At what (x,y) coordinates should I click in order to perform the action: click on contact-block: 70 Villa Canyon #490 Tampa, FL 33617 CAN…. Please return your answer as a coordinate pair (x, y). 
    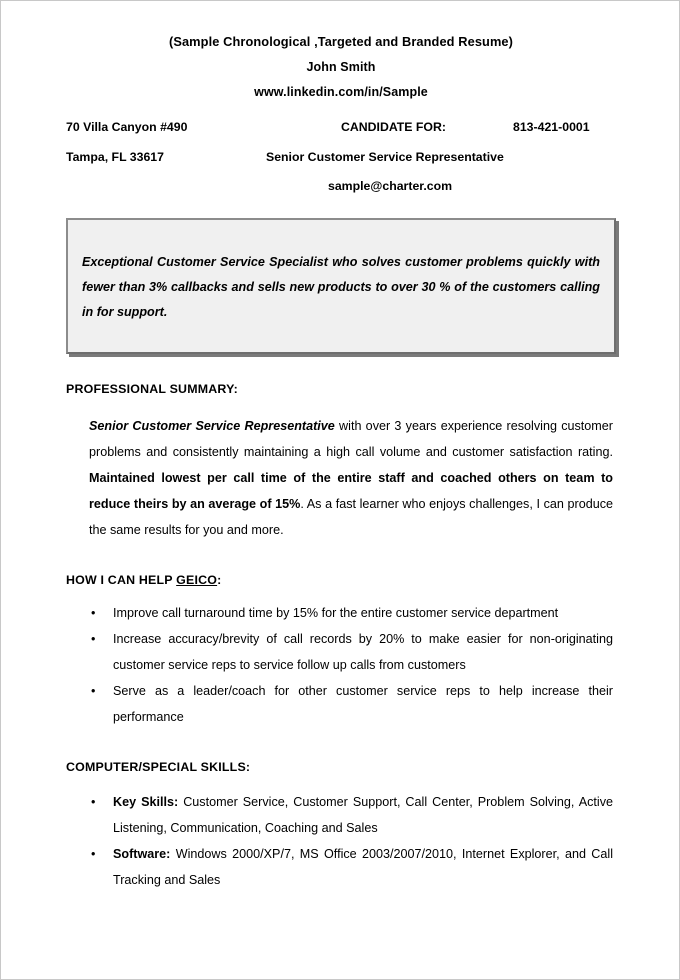
    Looking at the image, I should click on (340, 161).